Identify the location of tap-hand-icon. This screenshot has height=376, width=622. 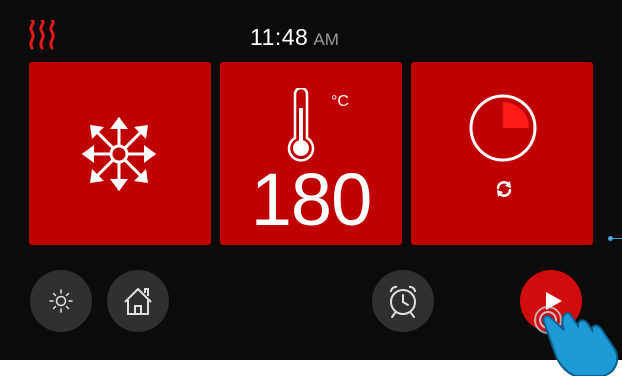
(576, 341).